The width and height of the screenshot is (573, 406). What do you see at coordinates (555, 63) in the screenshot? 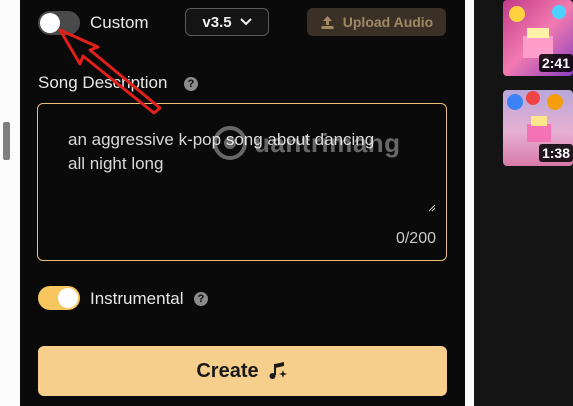
I see `video-duration: 2:41` at bounding box center [555, 63].